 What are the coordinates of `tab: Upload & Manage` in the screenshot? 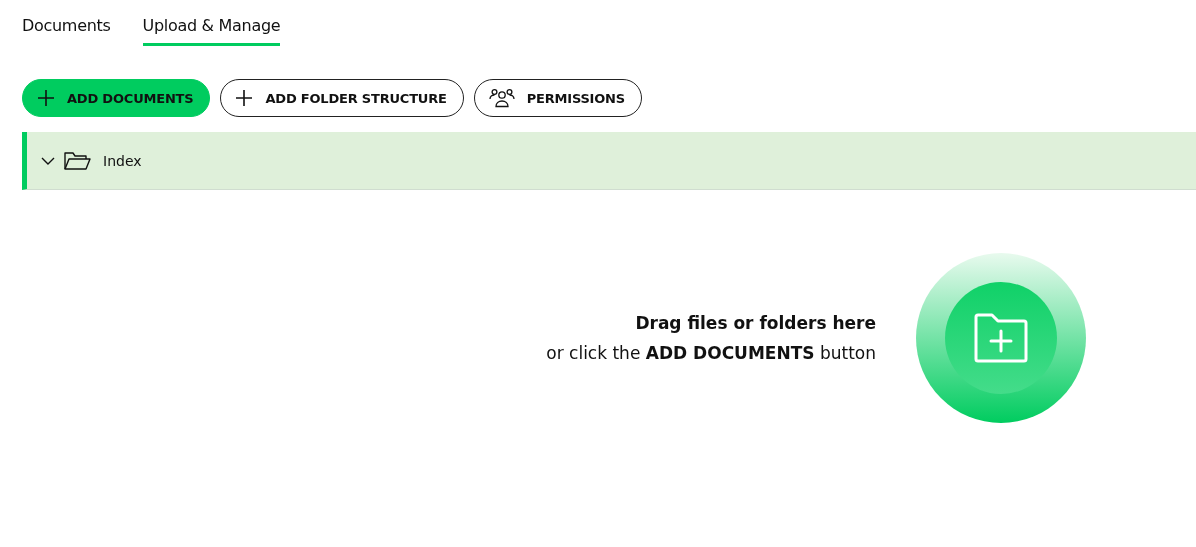 It's located at (211, 28).